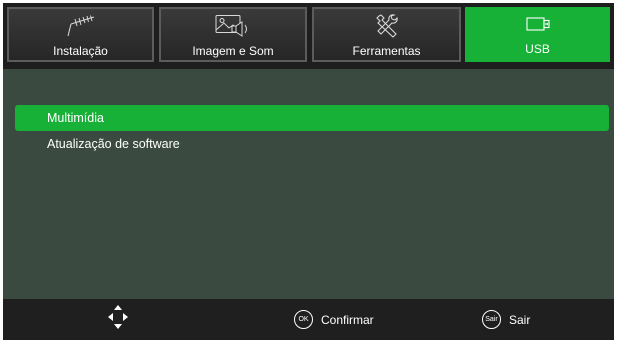  I want to click on navigation-hint, so click(118, 319).